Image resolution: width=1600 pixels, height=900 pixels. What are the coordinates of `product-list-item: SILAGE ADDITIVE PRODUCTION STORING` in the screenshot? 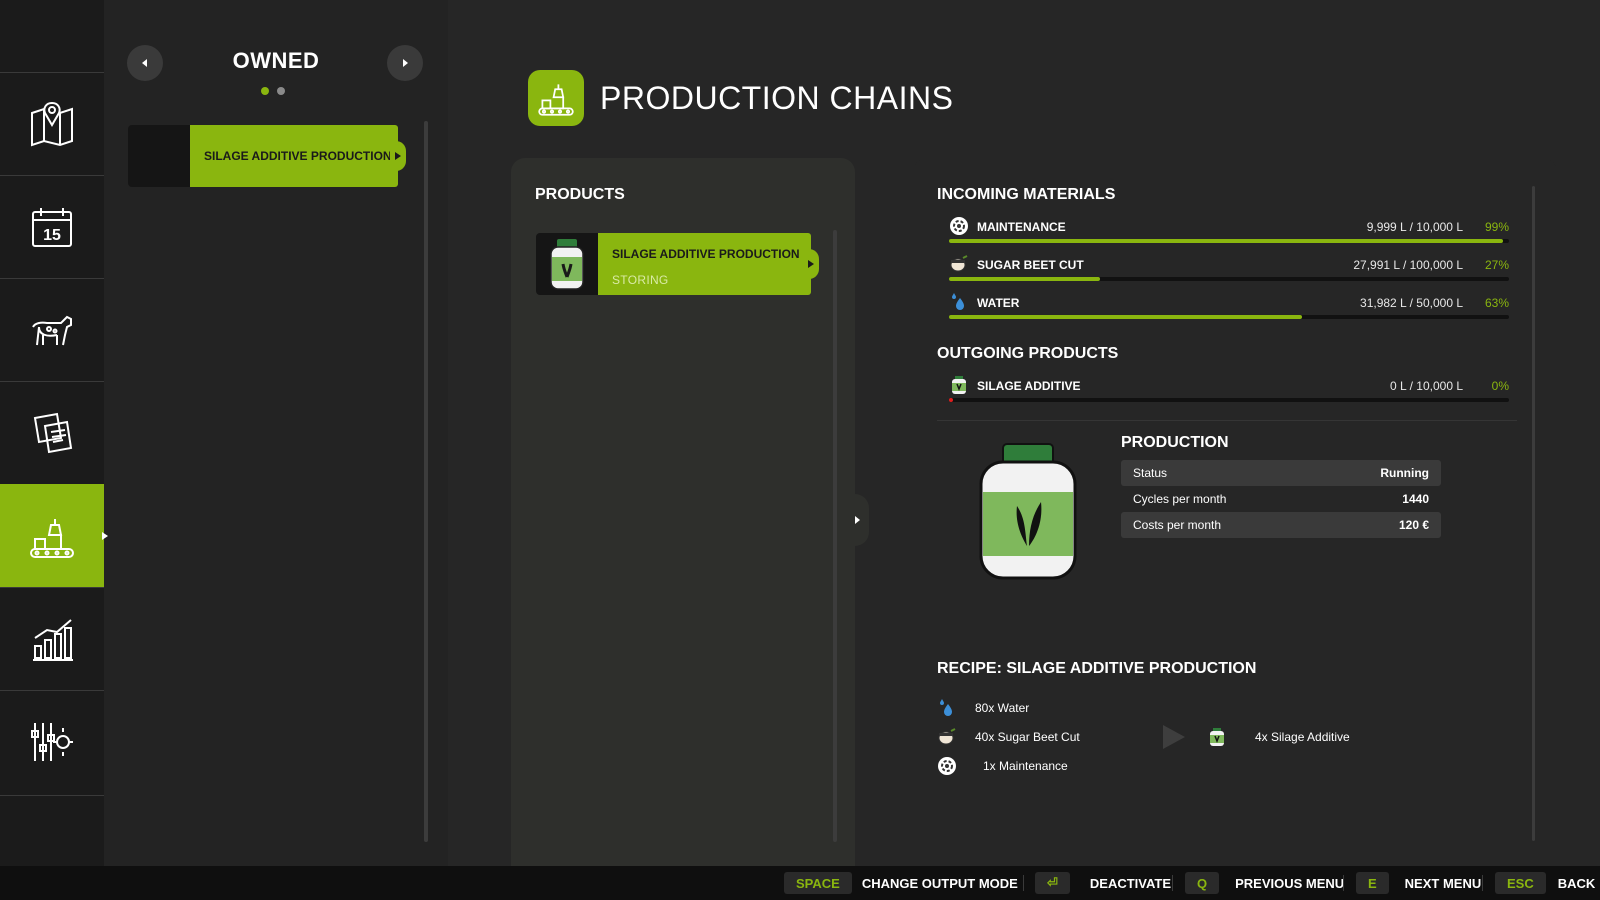 It's located at (677, 264).